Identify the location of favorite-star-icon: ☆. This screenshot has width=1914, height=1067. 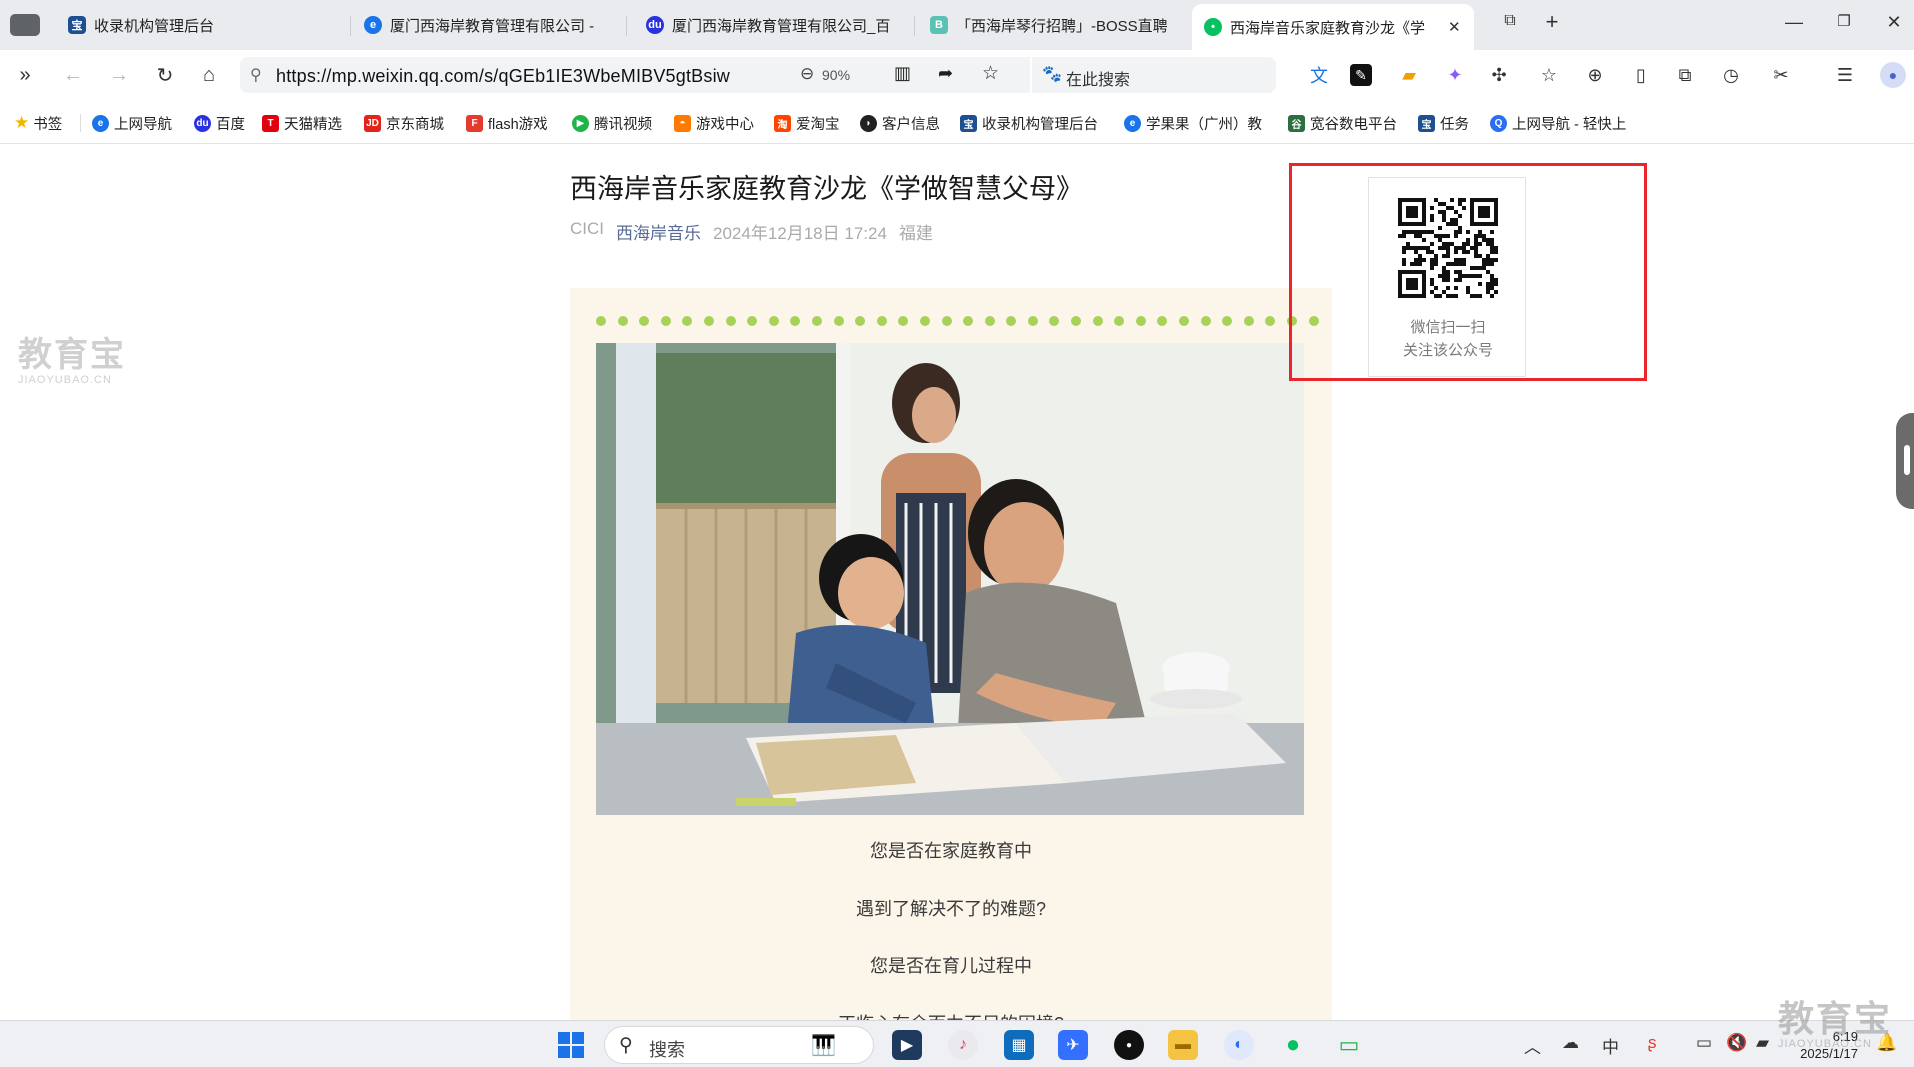
(990, 73).